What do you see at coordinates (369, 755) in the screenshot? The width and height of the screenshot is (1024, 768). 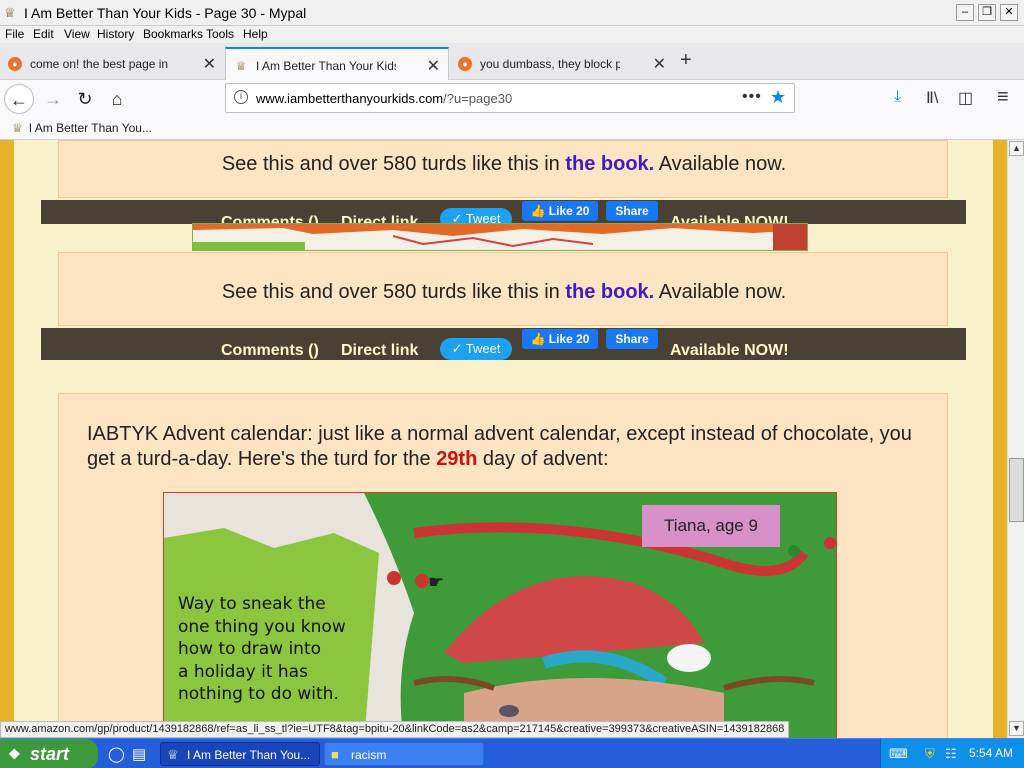 I see `taskbar-item-label: racism` at bounding box center [369, 755].